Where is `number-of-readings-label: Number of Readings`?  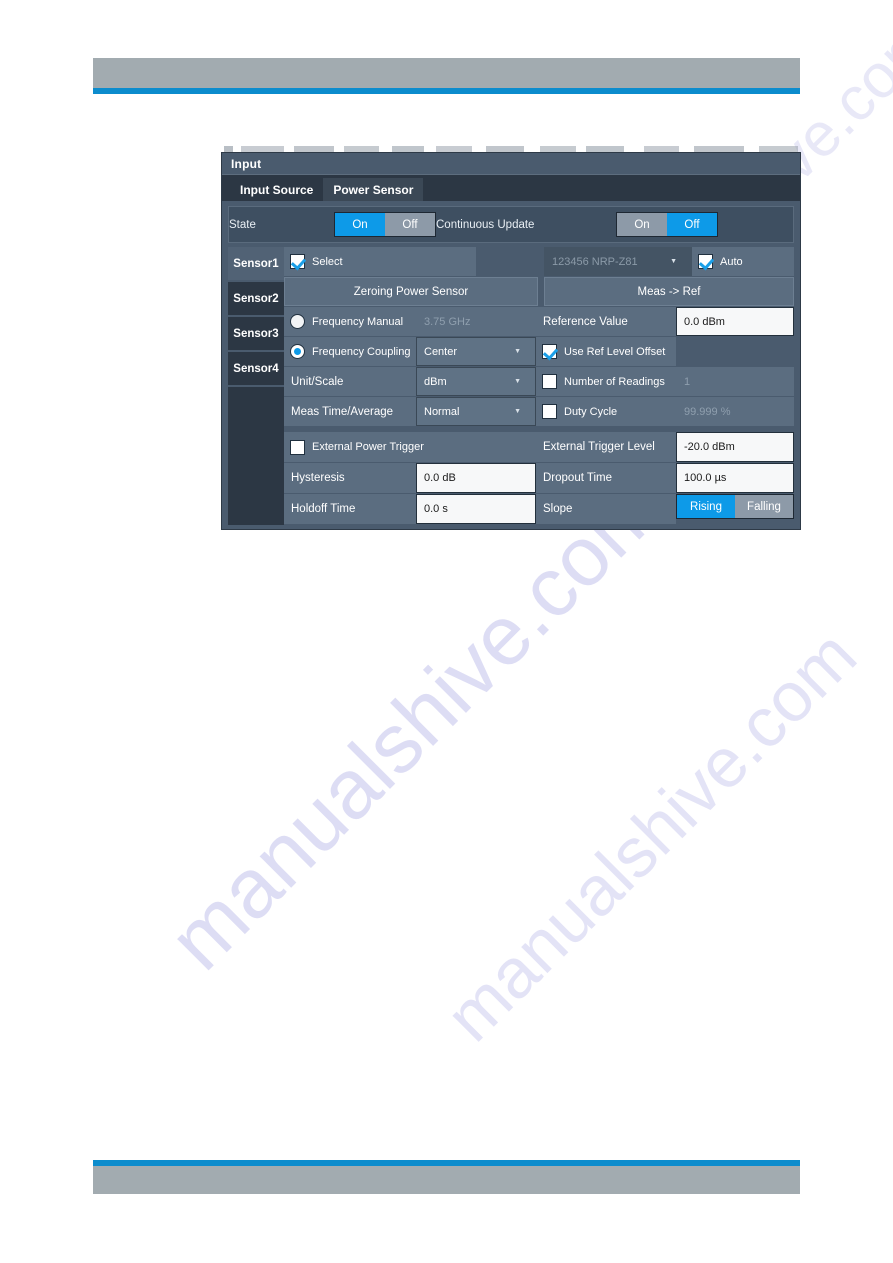 number-of-readings-label: Number of Readings is located at coordinates (614, 381).